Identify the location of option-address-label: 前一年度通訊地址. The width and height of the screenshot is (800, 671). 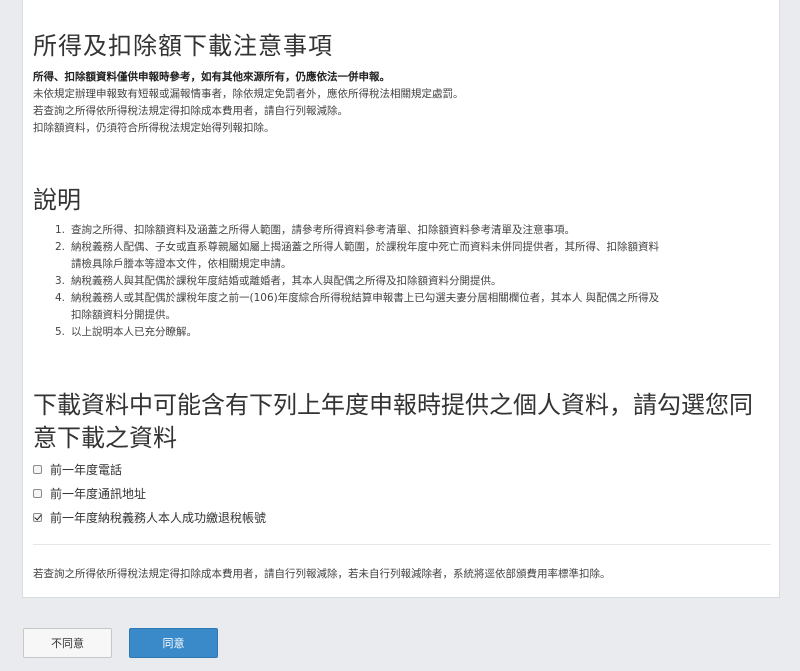
(98, 494).